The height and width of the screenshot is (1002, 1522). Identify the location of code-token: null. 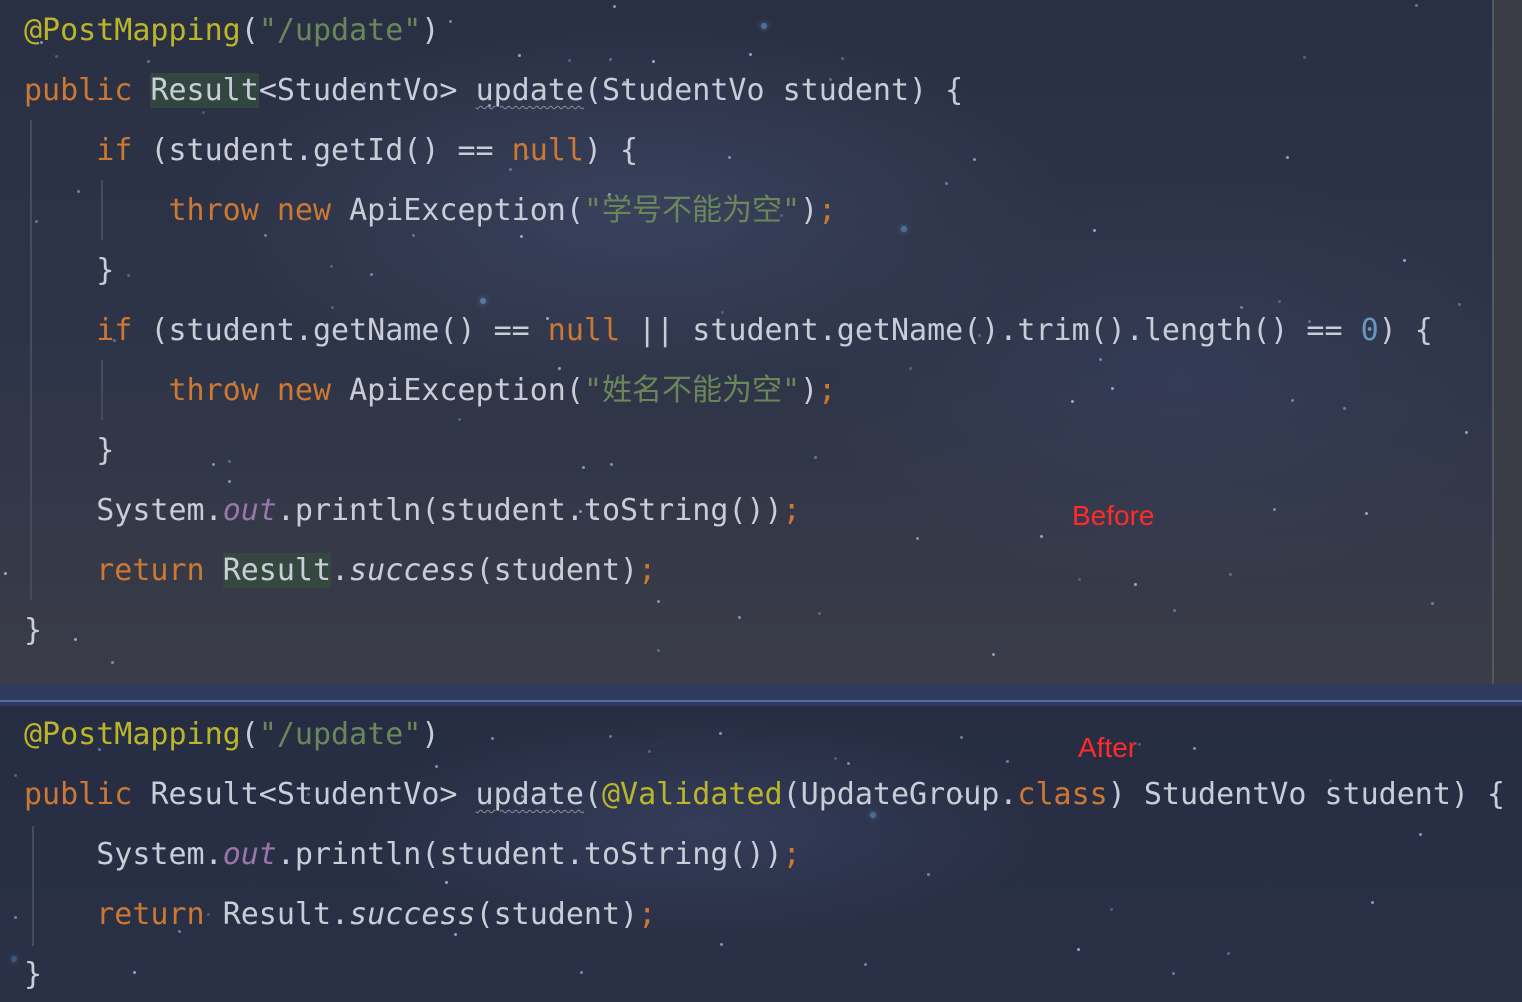
(547, 150).